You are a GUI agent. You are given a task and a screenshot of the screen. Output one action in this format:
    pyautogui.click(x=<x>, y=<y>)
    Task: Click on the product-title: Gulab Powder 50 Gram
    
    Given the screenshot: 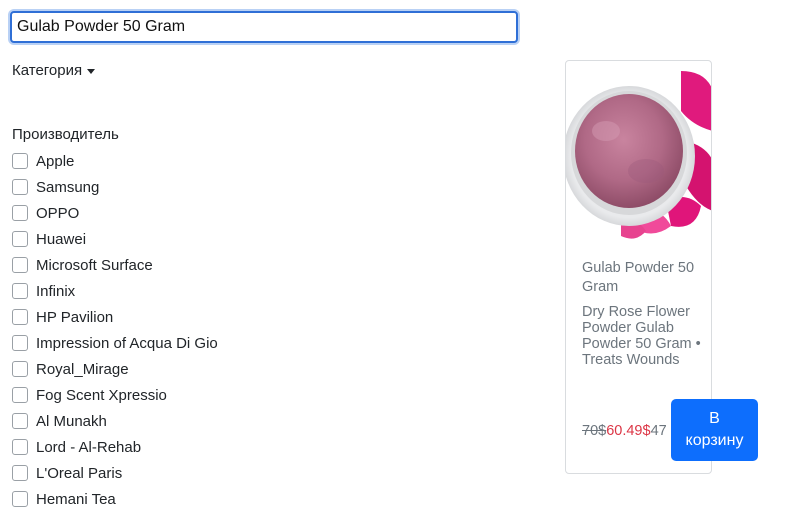 What is the action you would take?
    pyautogui.click(x=643, y=278)
    